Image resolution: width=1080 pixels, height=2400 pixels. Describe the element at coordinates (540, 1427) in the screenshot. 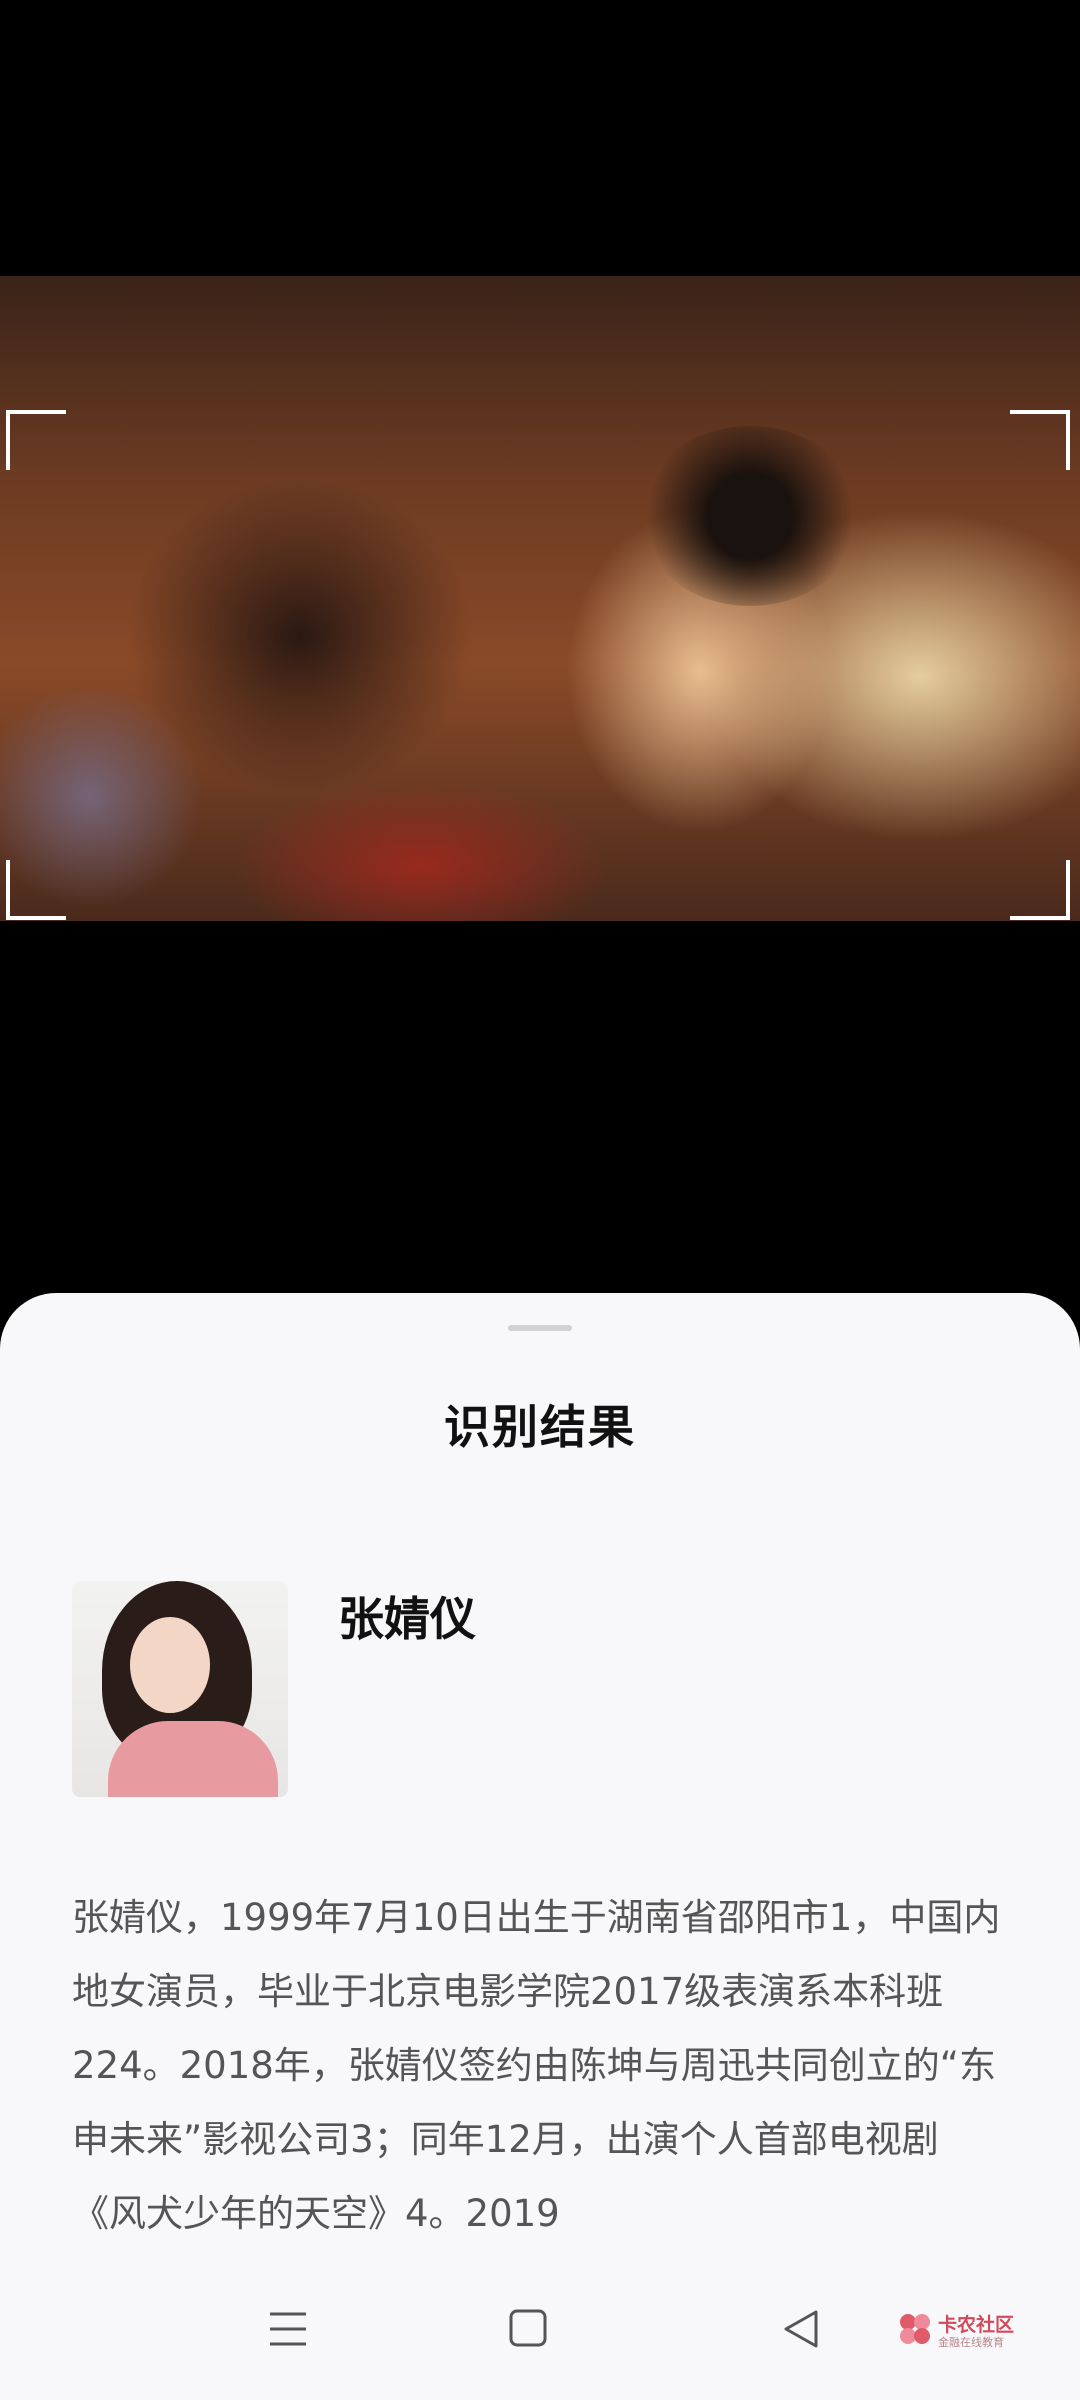

I see `sheet-title: 识别结果` at that location.